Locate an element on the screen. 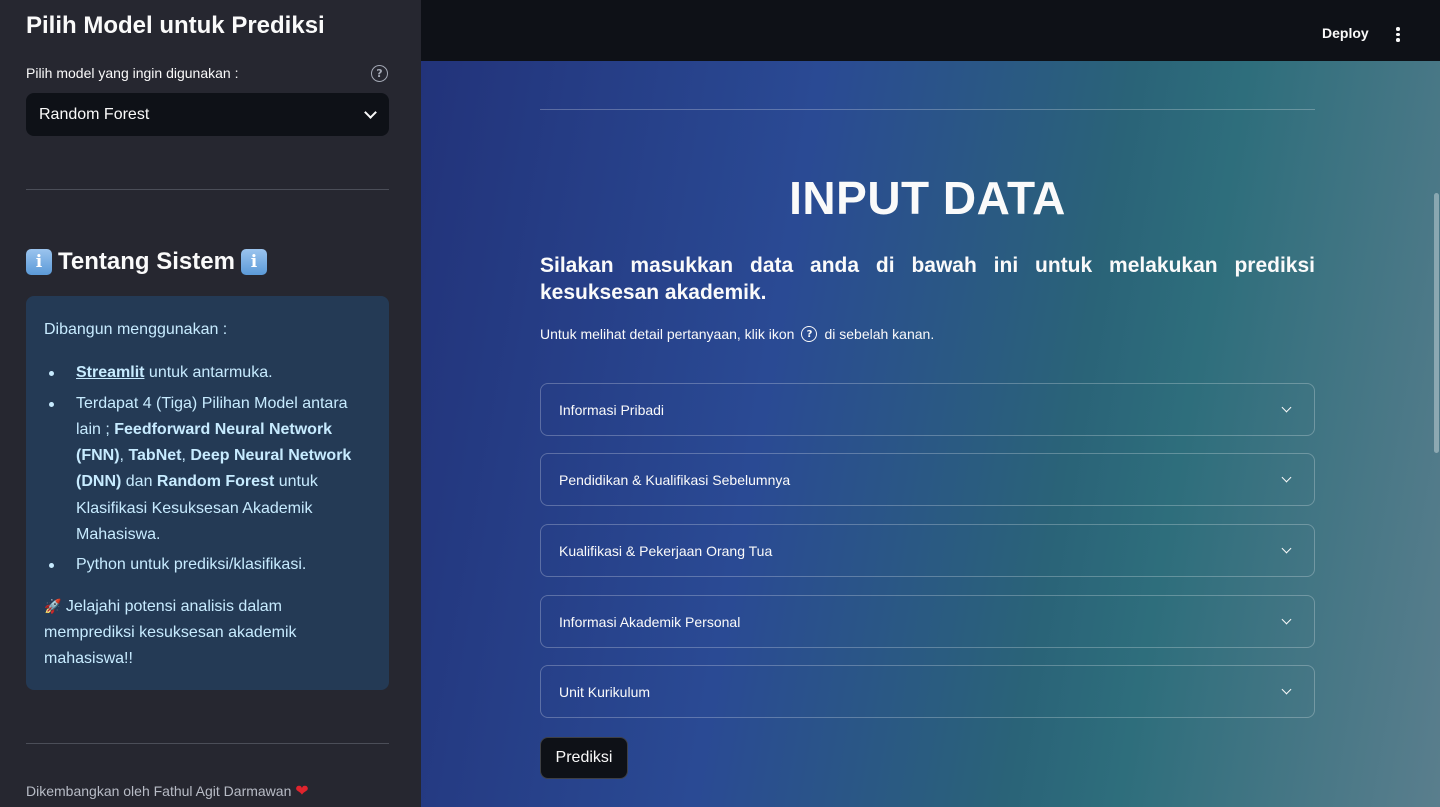 This screenshot has height=807, width=1440. expander-orang-tua: Kualifikasi & Pekerjaan Orang Tua is located at coordinates (927, 550).